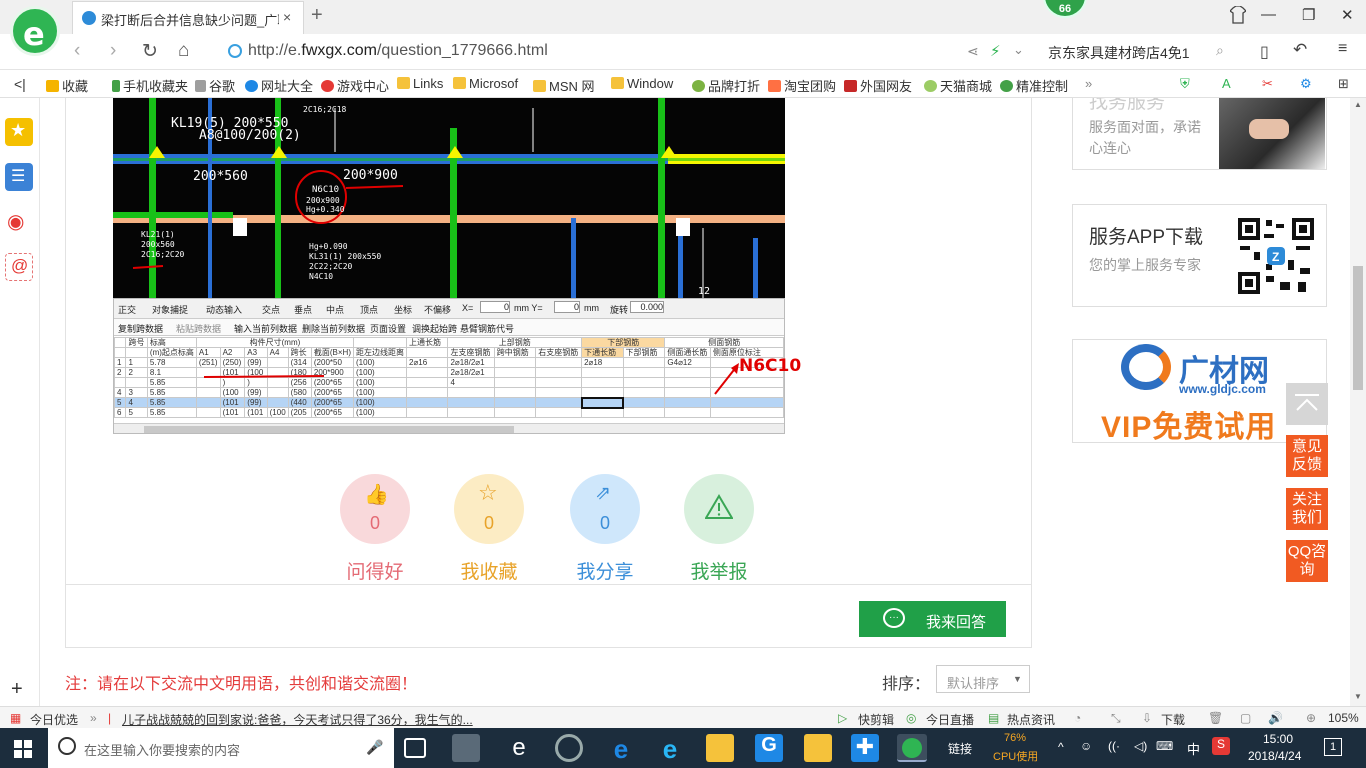  Describe the element at coordinates (1199, 255) in the screenshot. I see `app-download-card: 服务APP下载 您的掌上服务专家 Z` at that location.